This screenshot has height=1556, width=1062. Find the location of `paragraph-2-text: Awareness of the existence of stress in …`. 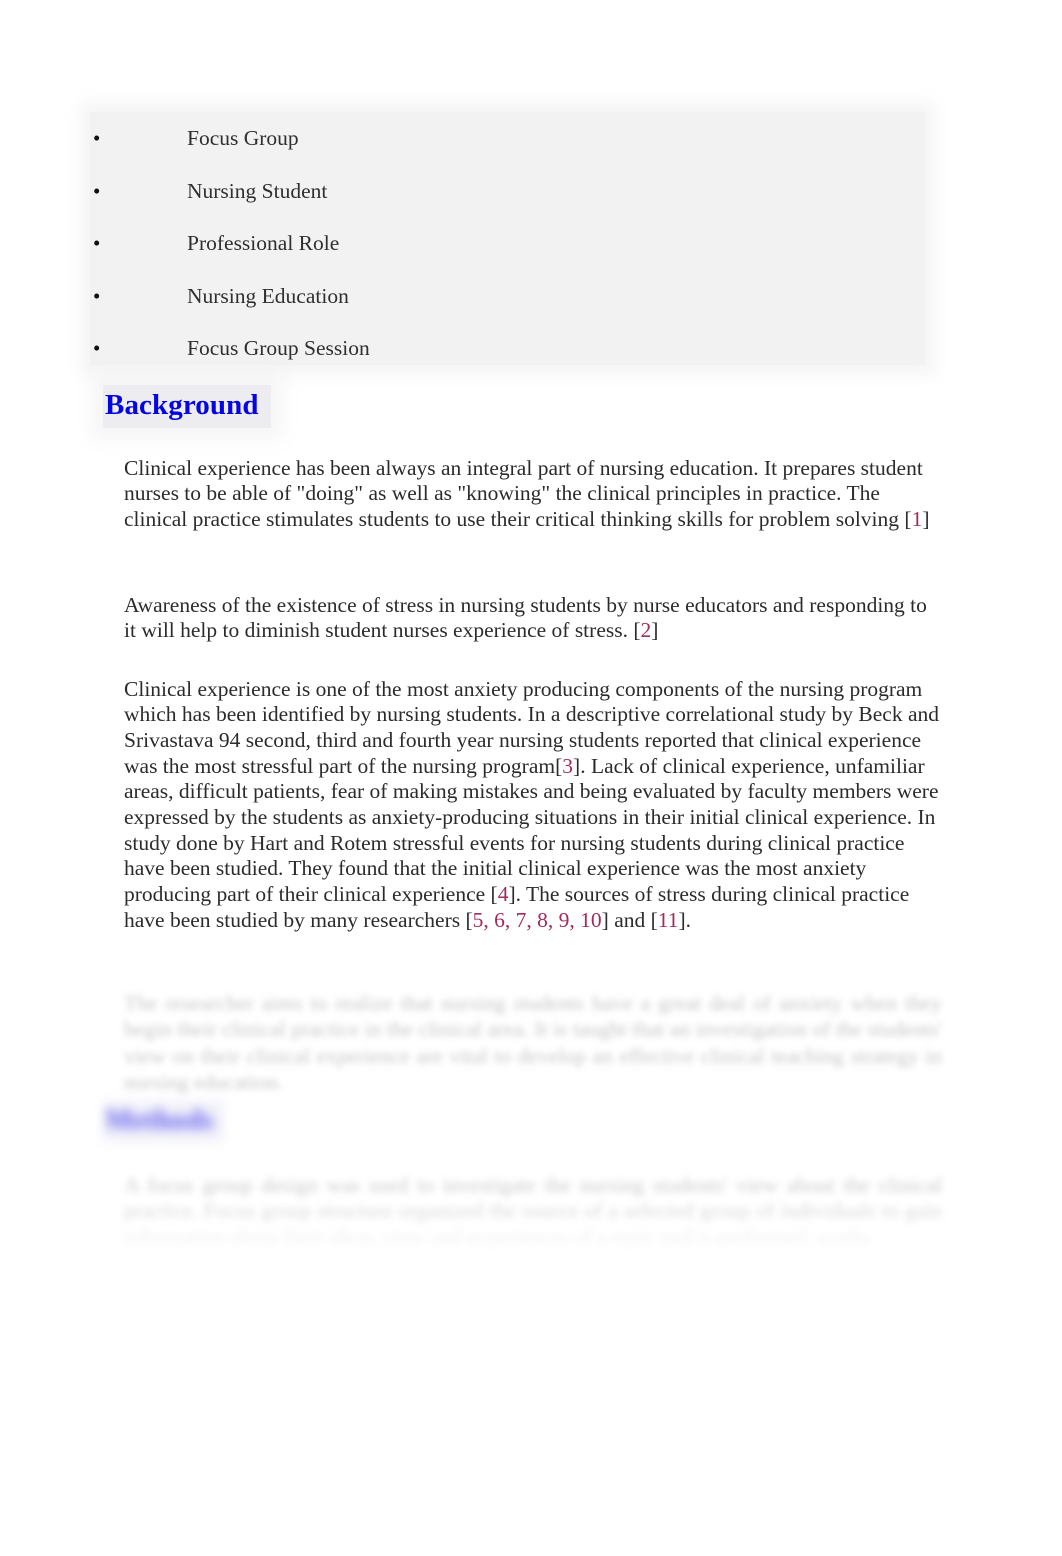

paragraph-2-text: Awareness of the existence of stress in … is located at coordinates (525, 617).